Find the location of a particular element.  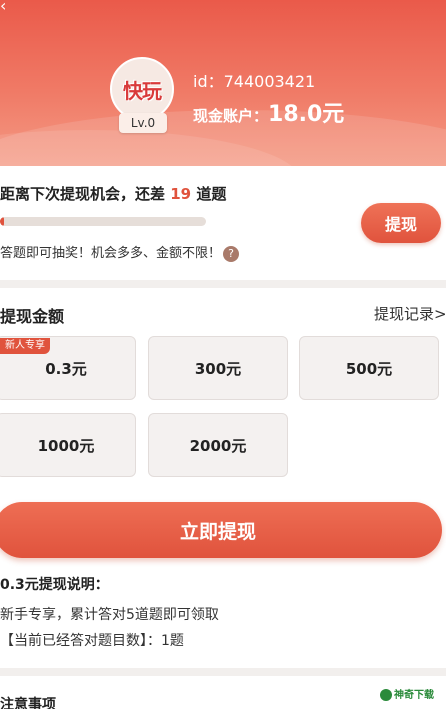

amount-option-1000: 1000元 is located at coordinates (68, 445).